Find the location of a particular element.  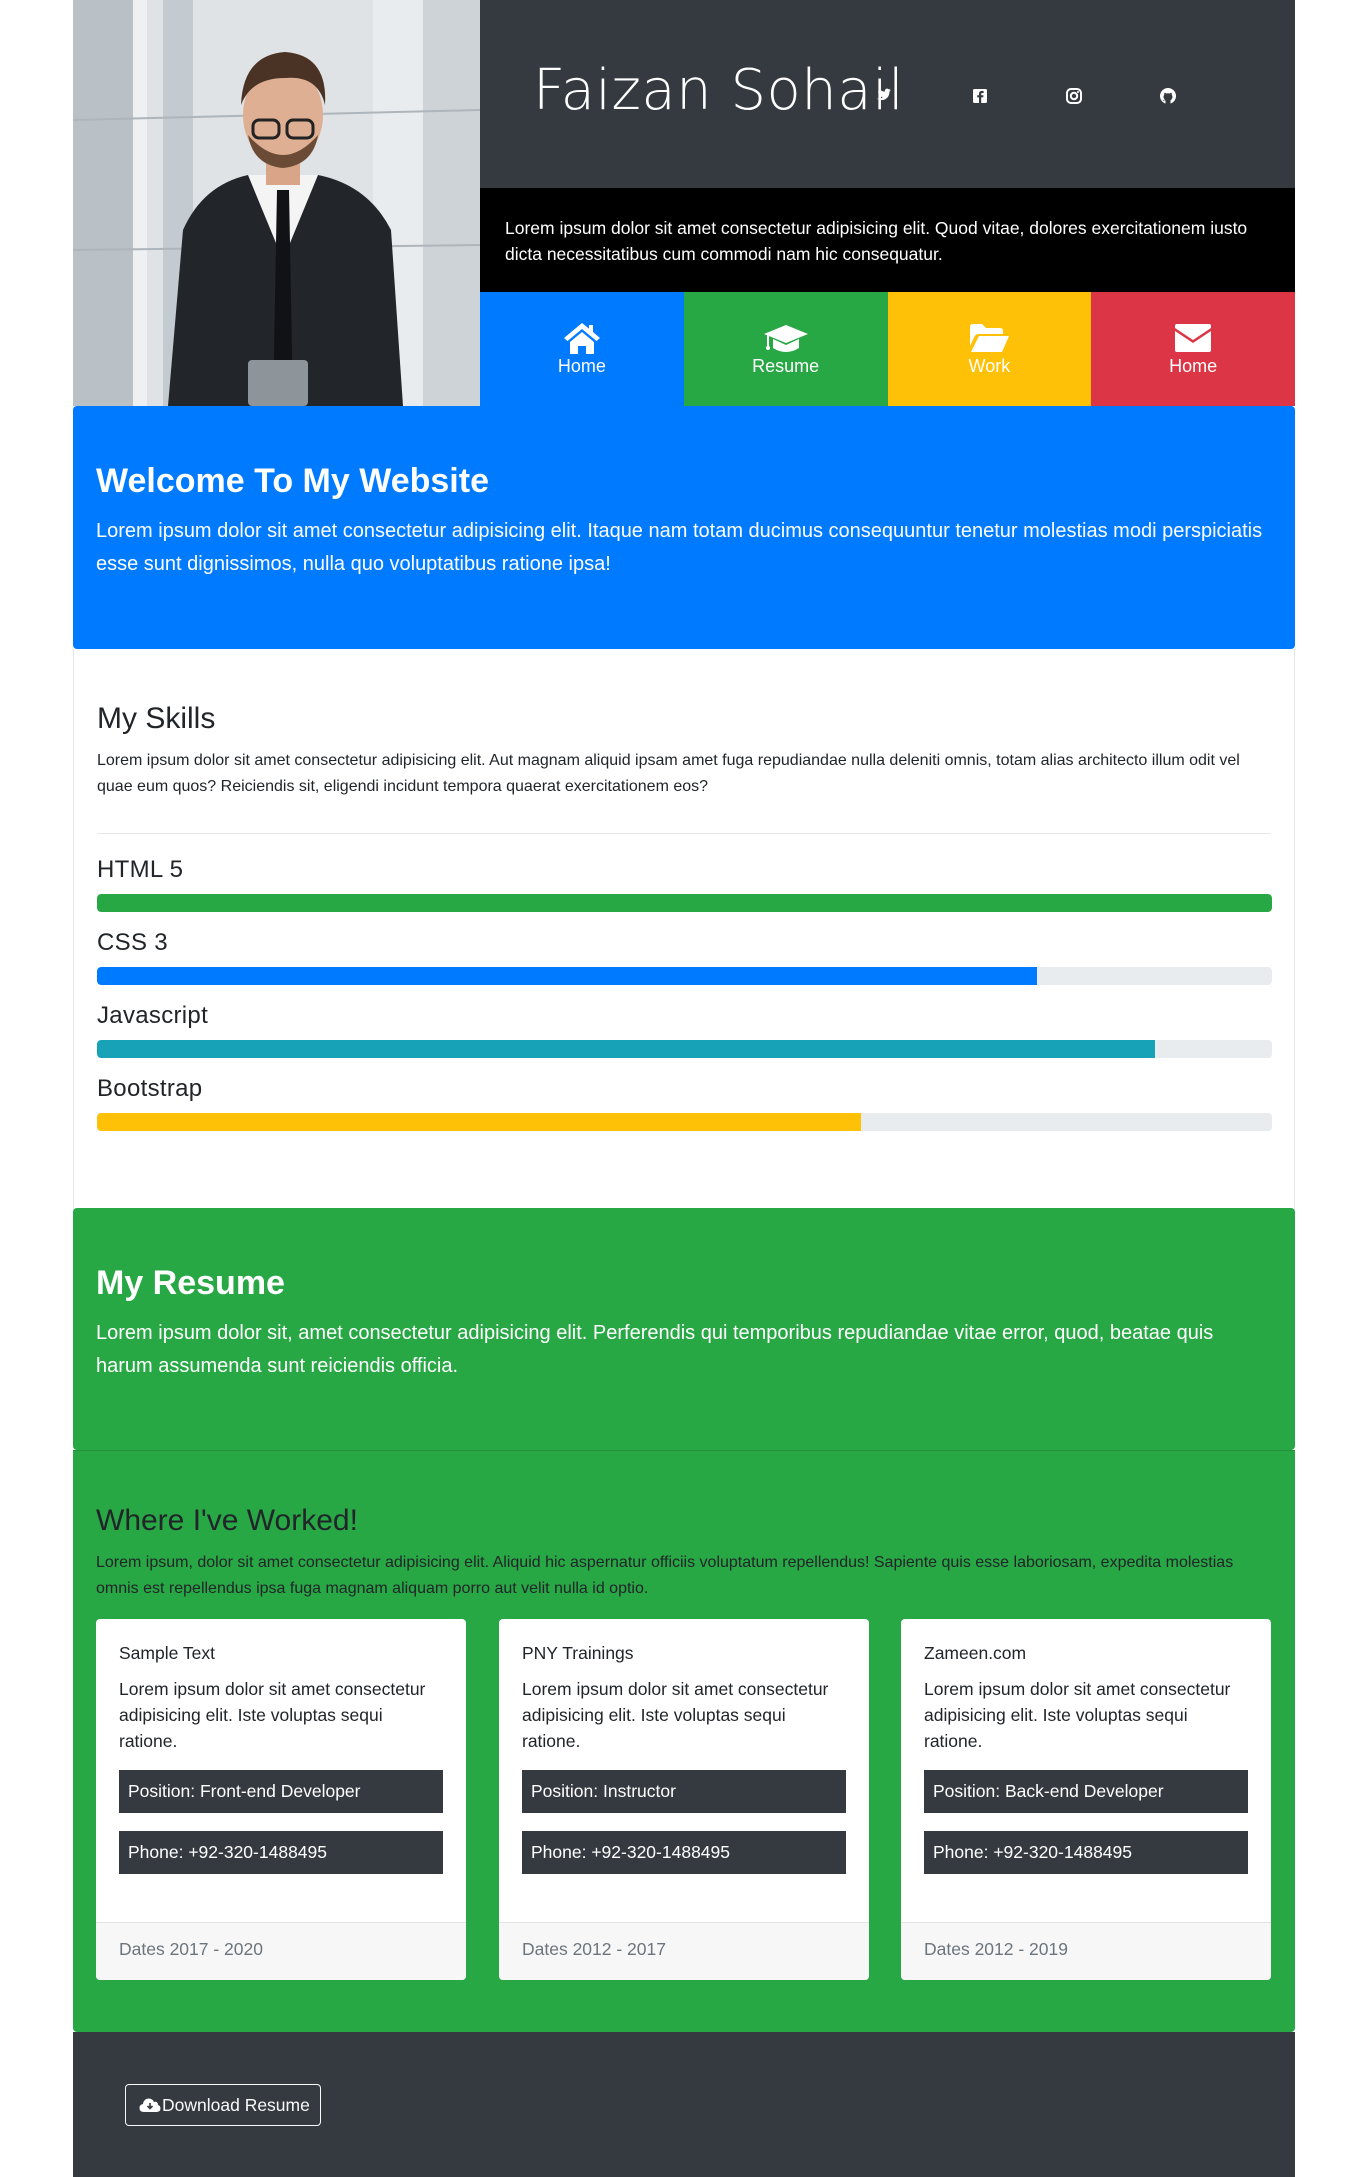

card-dates: Dates 2012 - 2017 is located at coordinates (684, 1951).